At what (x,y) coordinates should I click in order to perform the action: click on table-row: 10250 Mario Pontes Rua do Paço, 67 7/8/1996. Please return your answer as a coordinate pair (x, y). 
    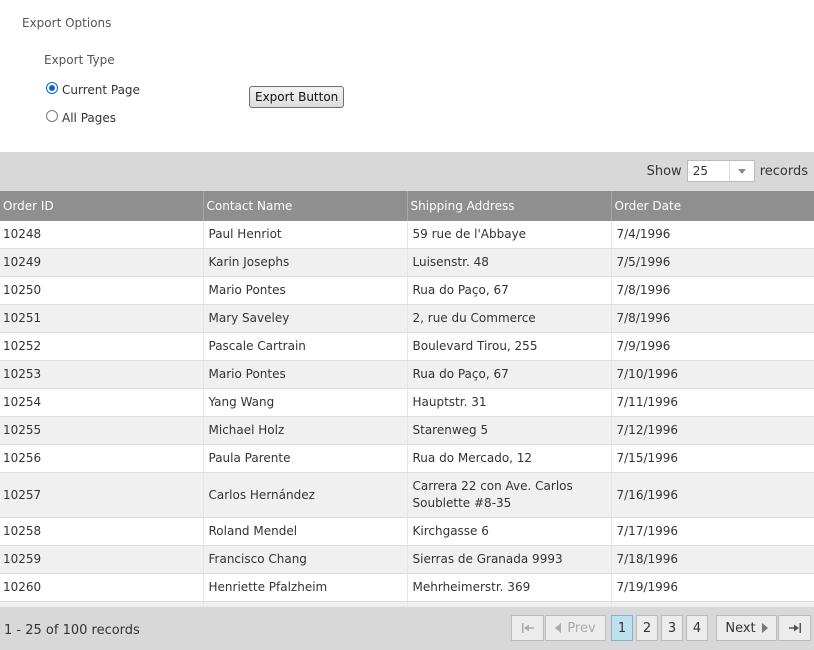
    Looking at the image, I should click on (407, 290).